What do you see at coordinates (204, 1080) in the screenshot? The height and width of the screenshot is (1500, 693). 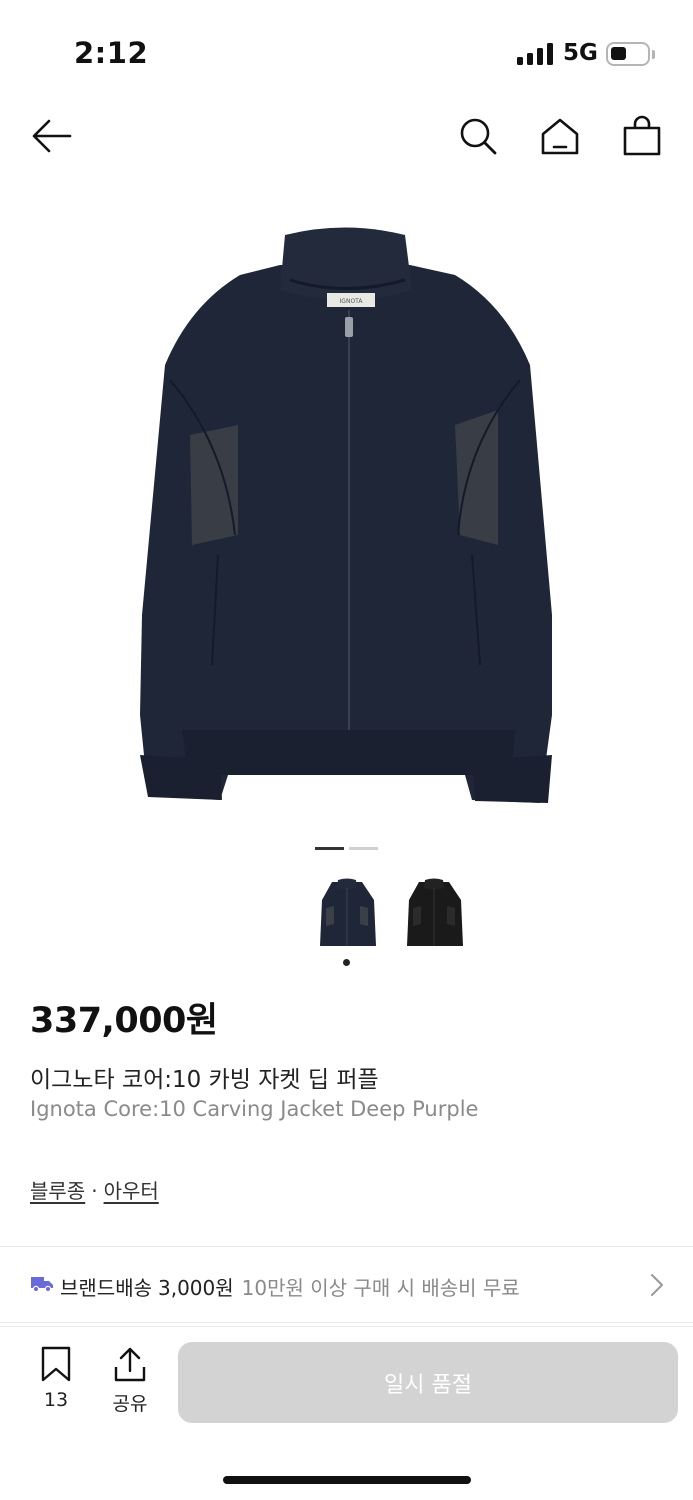 I see `product-name-ko: 이그노타 코어:10 카빙 자켓 딥 퍼플` at bounding box center [204, 1080].